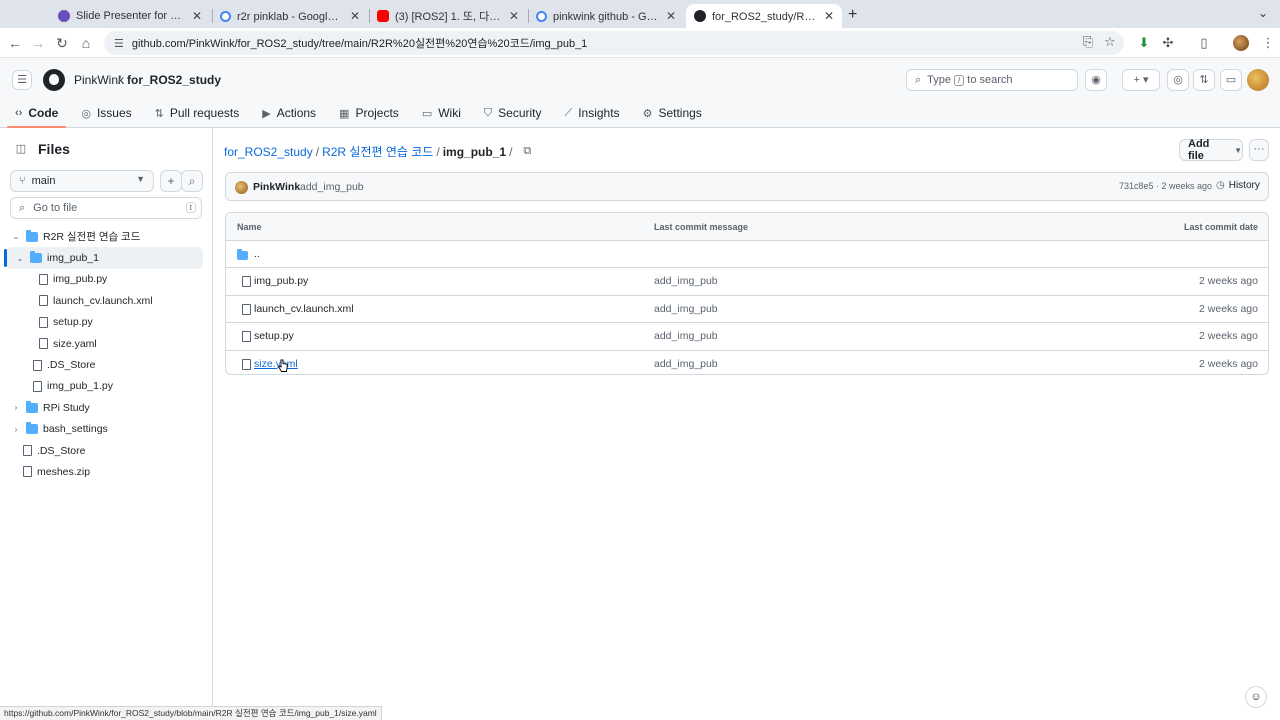 The height and width of the screenshot is (720, 1280). Describe the element at coordinates (192, 181) in the screenshot. I see `search-files-icon: ⌕` at that location.